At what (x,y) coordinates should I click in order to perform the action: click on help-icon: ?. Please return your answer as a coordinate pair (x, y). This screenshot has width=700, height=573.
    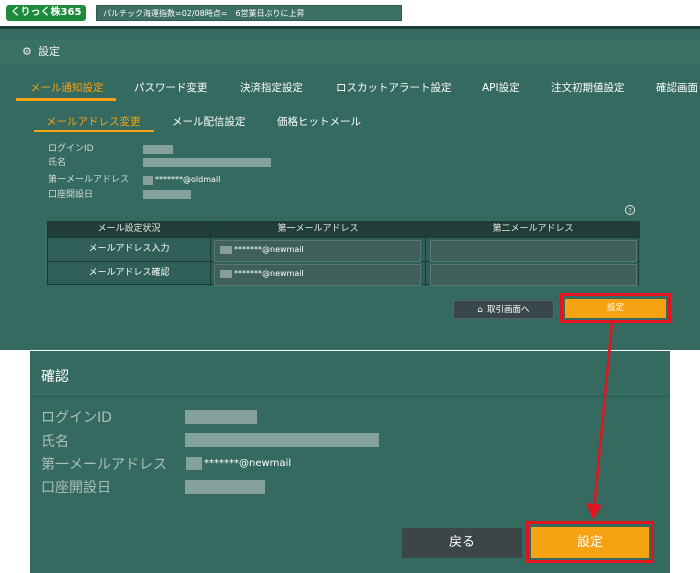
    Looking at the image, I should click on (630, 210).